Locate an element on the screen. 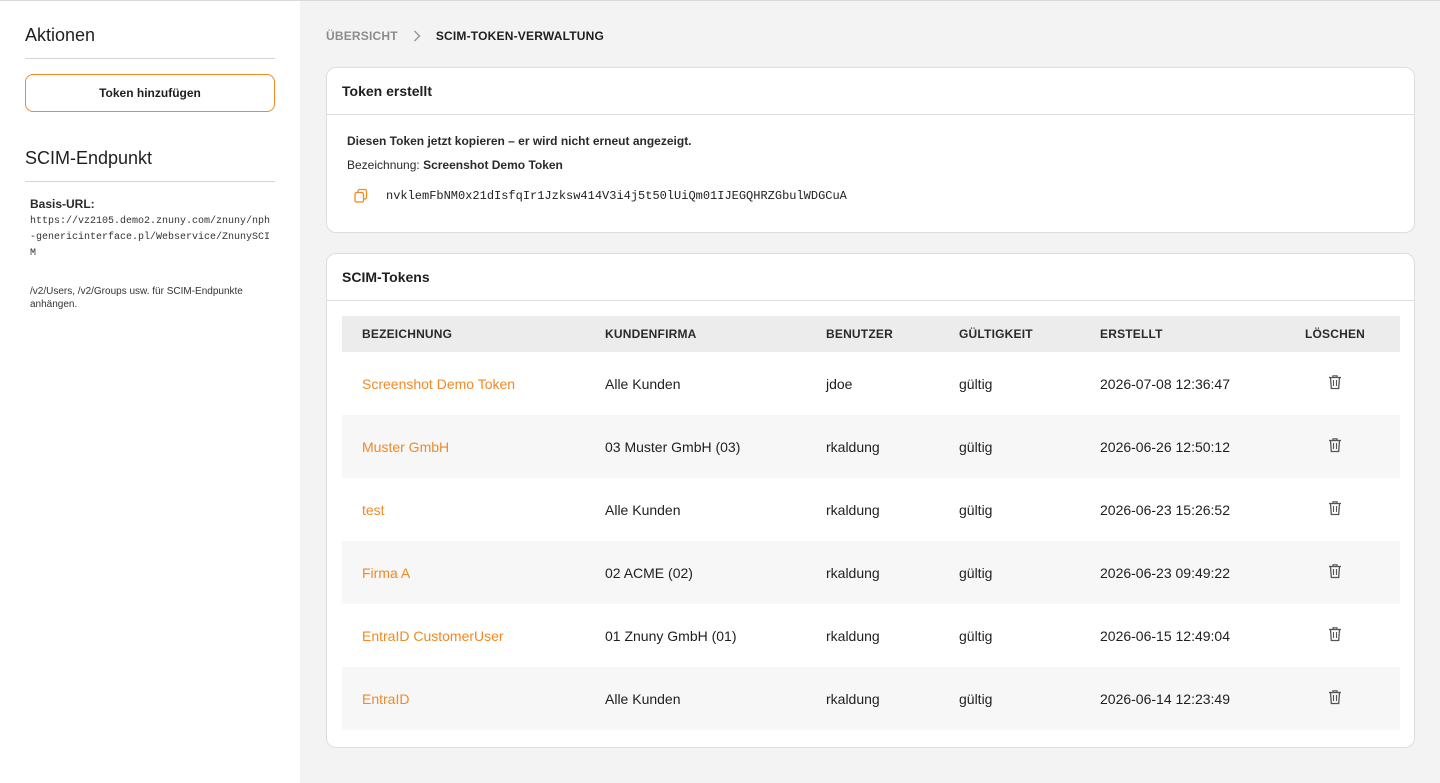  user-cell: jdoe is located at coordinates (839, 383).